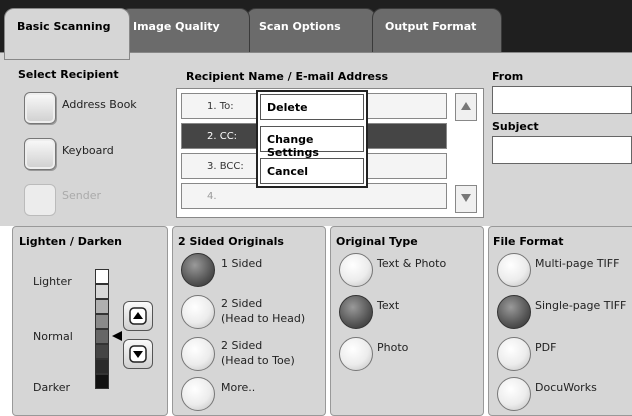 The height and width of the screenshot is (416, 632). What do you see at coordinates (64, 26) in the screenshot?
I see `tab-label: Basic Scanning` at bounding box center [64, 26].